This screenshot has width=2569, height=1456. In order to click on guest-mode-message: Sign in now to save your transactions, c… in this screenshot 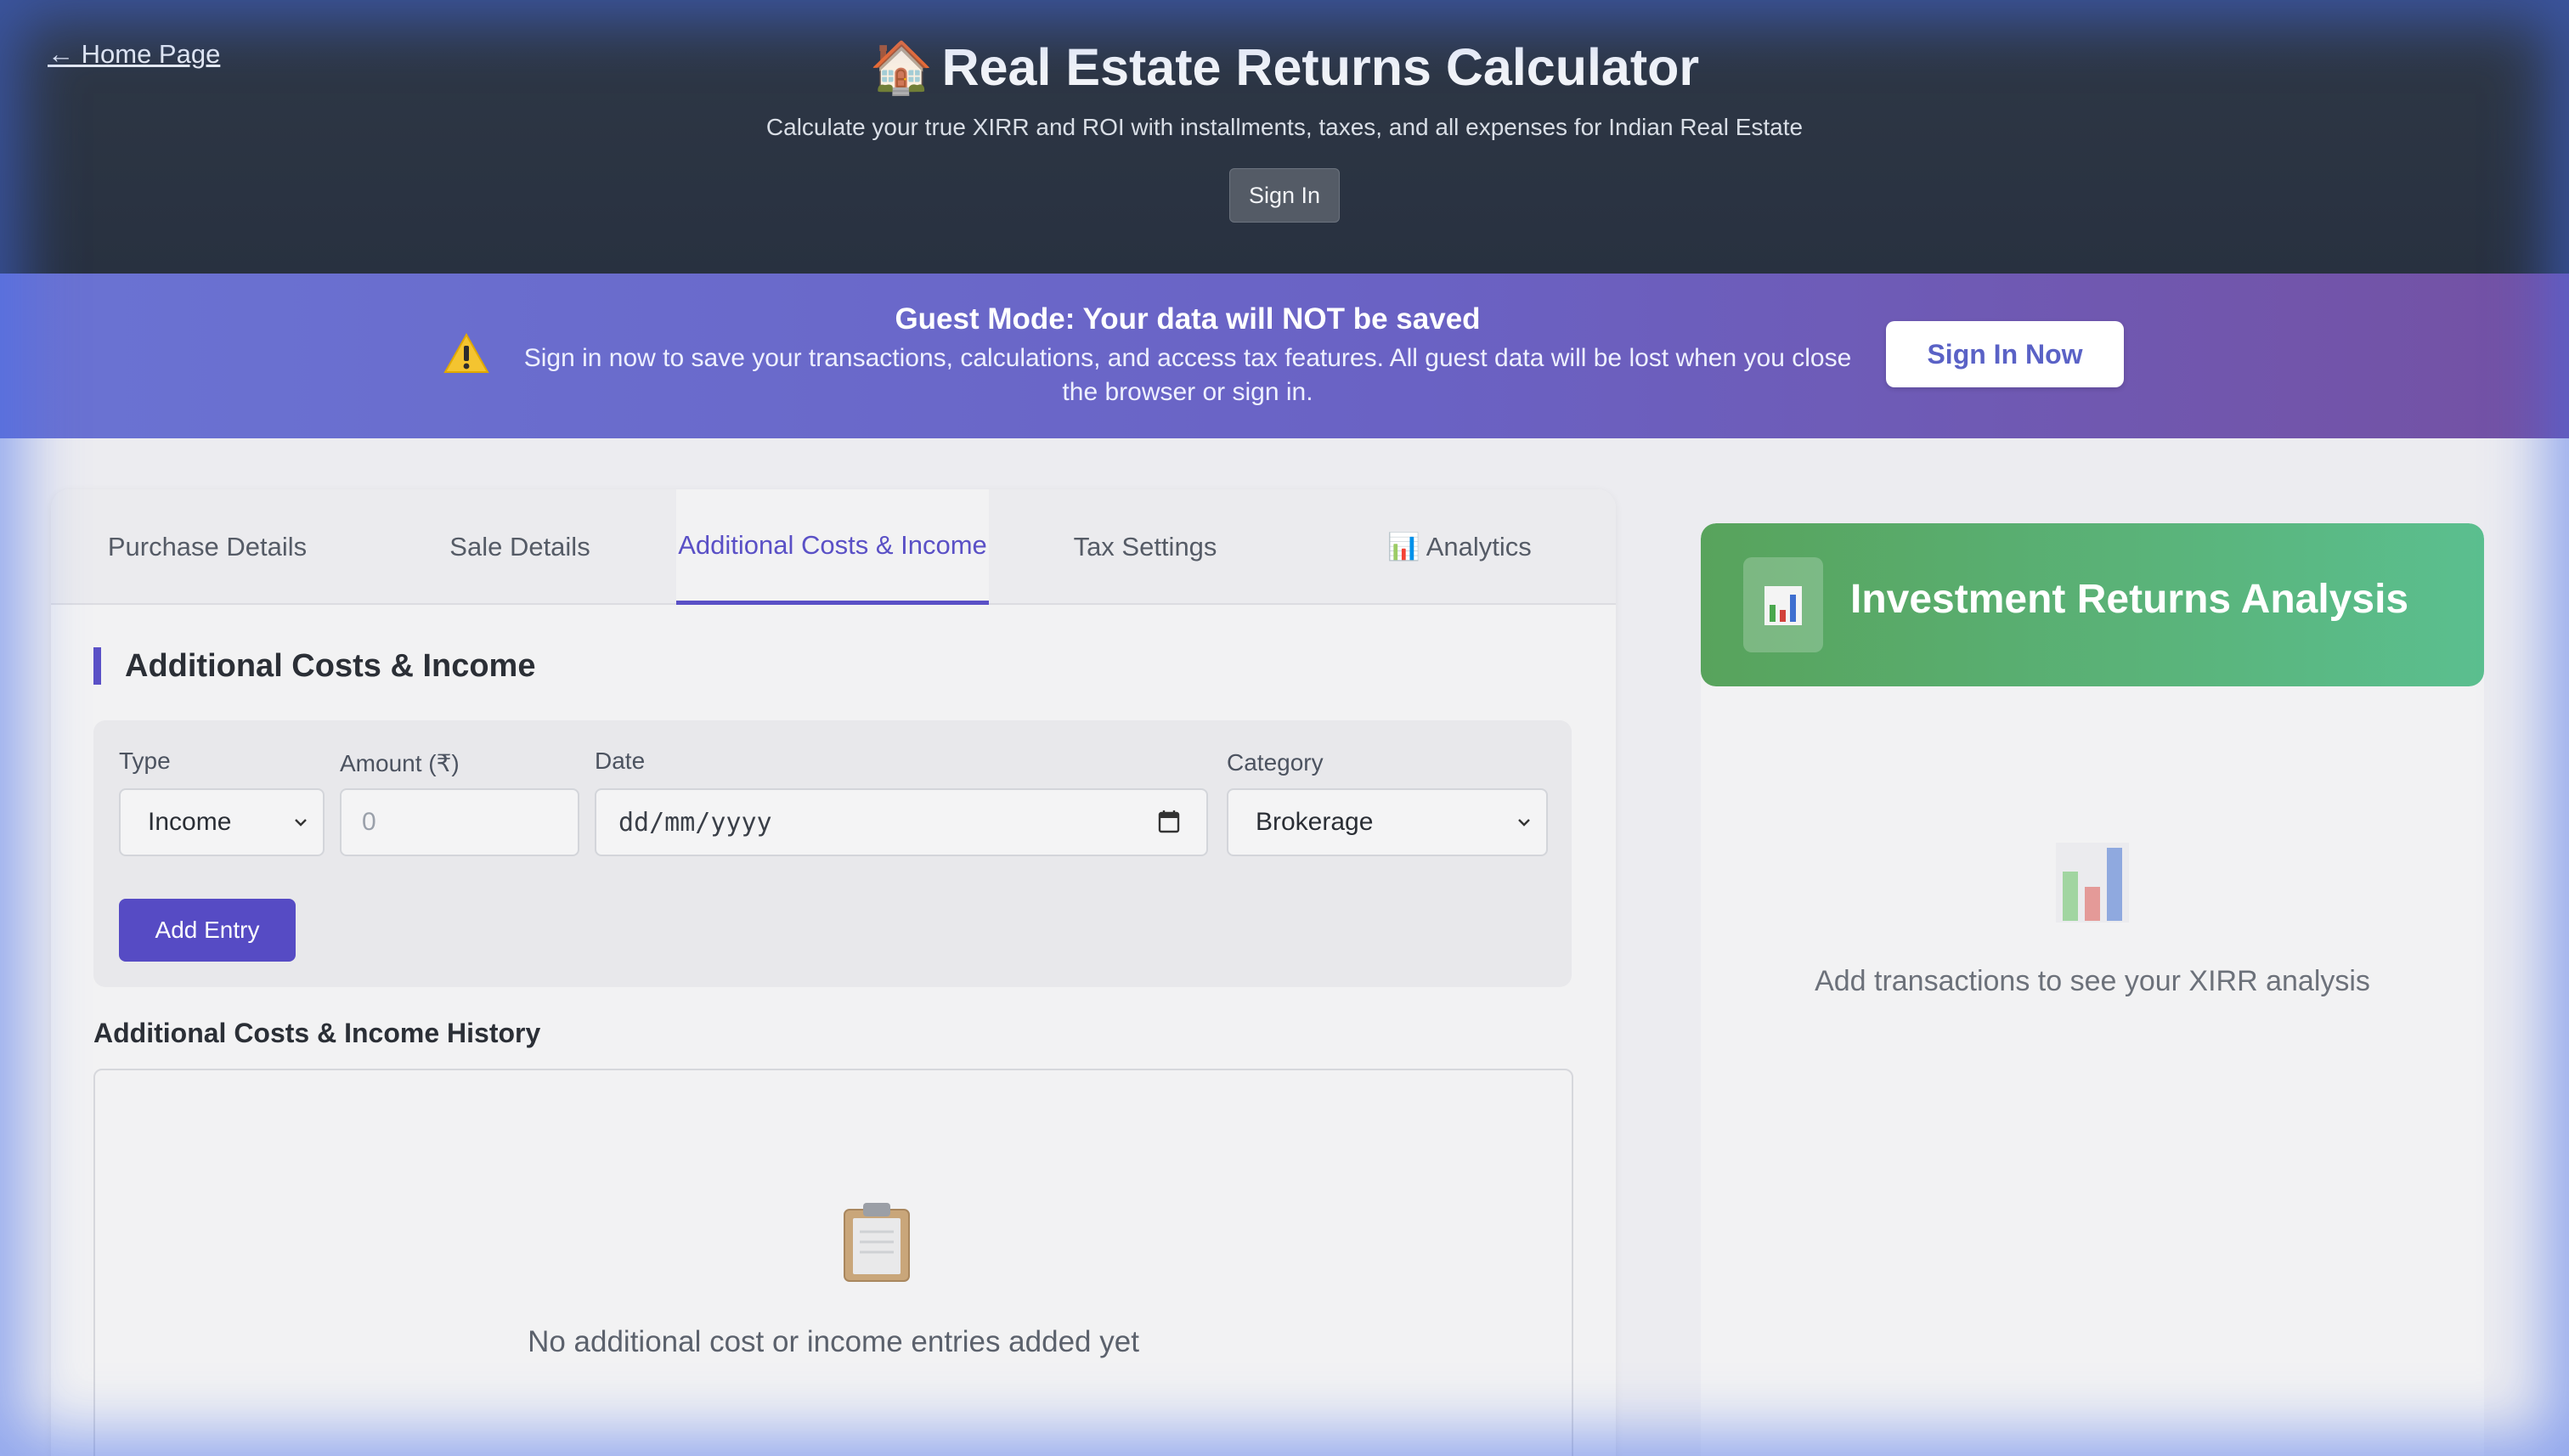, I will do `click(1187, 375)`.